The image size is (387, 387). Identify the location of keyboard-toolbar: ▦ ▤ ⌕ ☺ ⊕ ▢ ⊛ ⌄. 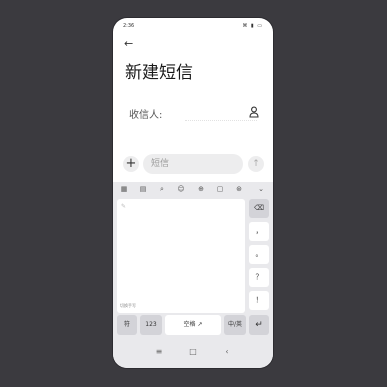
(193, 189).